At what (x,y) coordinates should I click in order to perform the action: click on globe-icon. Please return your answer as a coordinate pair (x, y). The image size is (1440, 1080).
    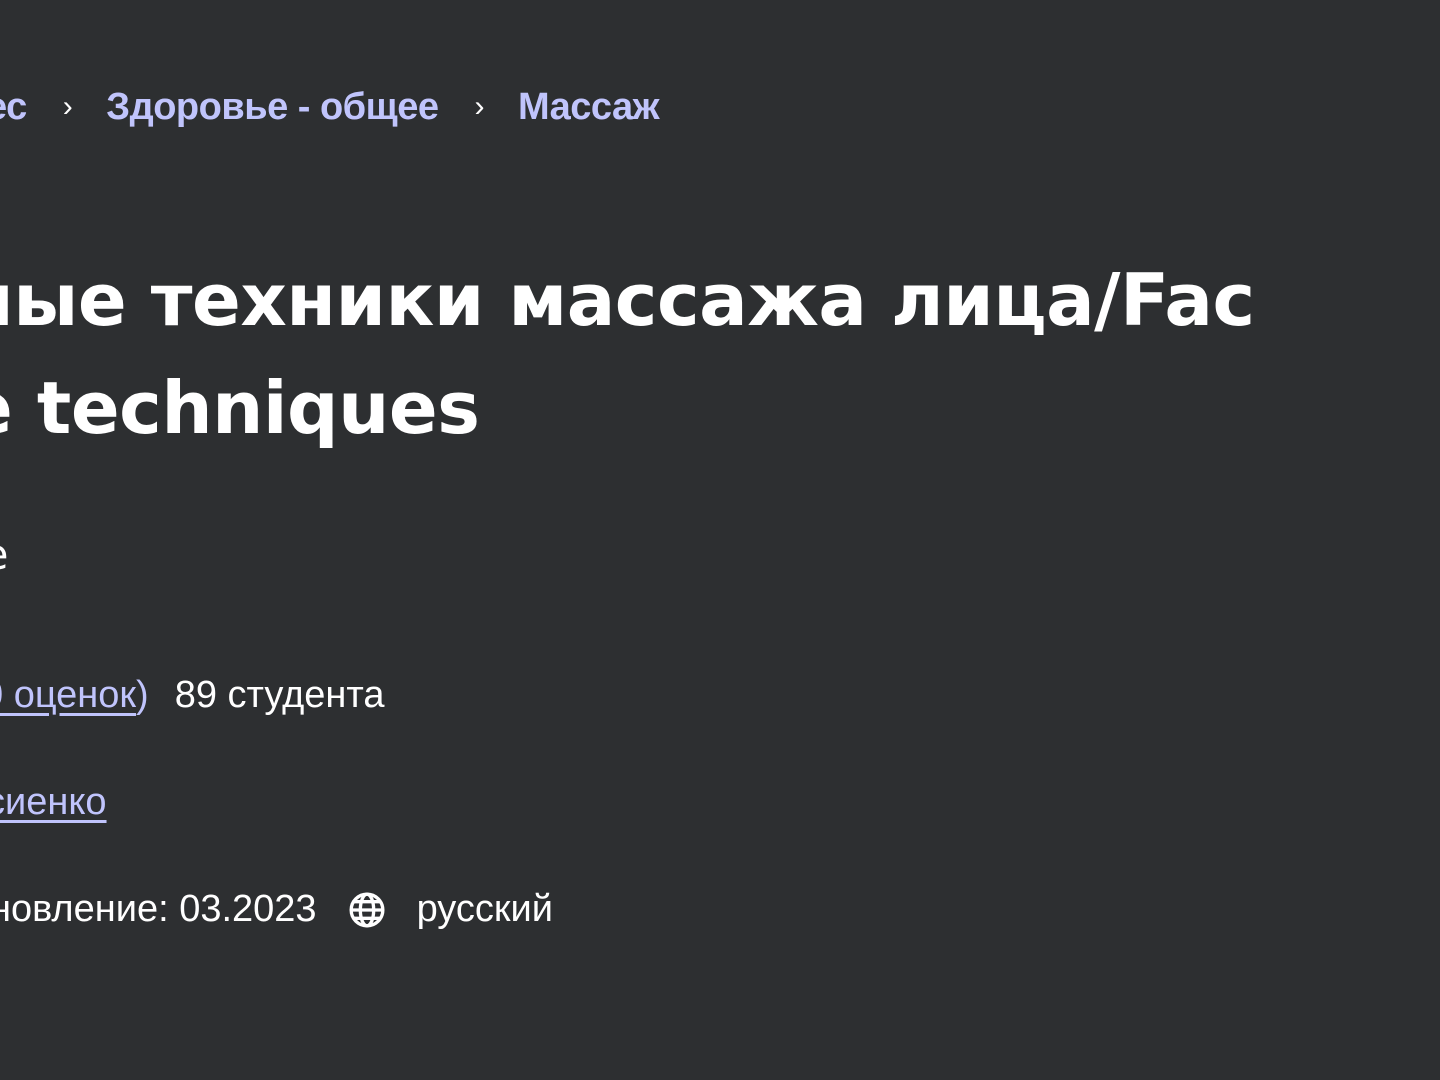
    Looking at the image, I should click on (367, 910).